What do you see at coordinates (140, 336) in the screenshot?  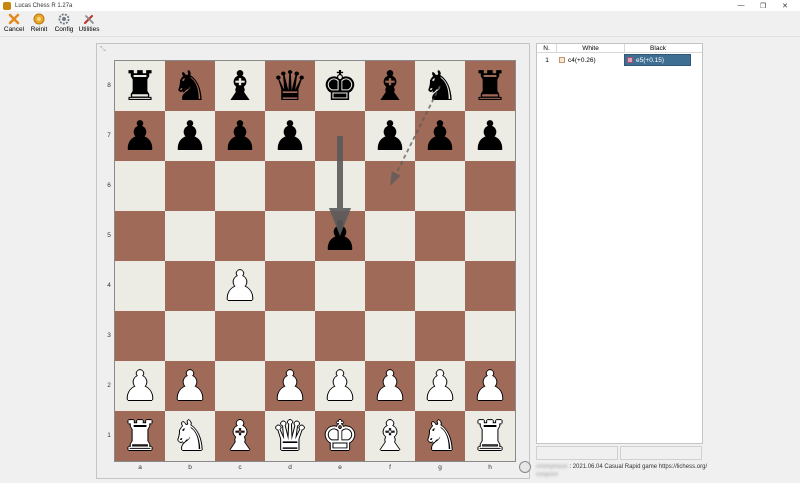 I see `square-a3` at bounding box center [140, 336].